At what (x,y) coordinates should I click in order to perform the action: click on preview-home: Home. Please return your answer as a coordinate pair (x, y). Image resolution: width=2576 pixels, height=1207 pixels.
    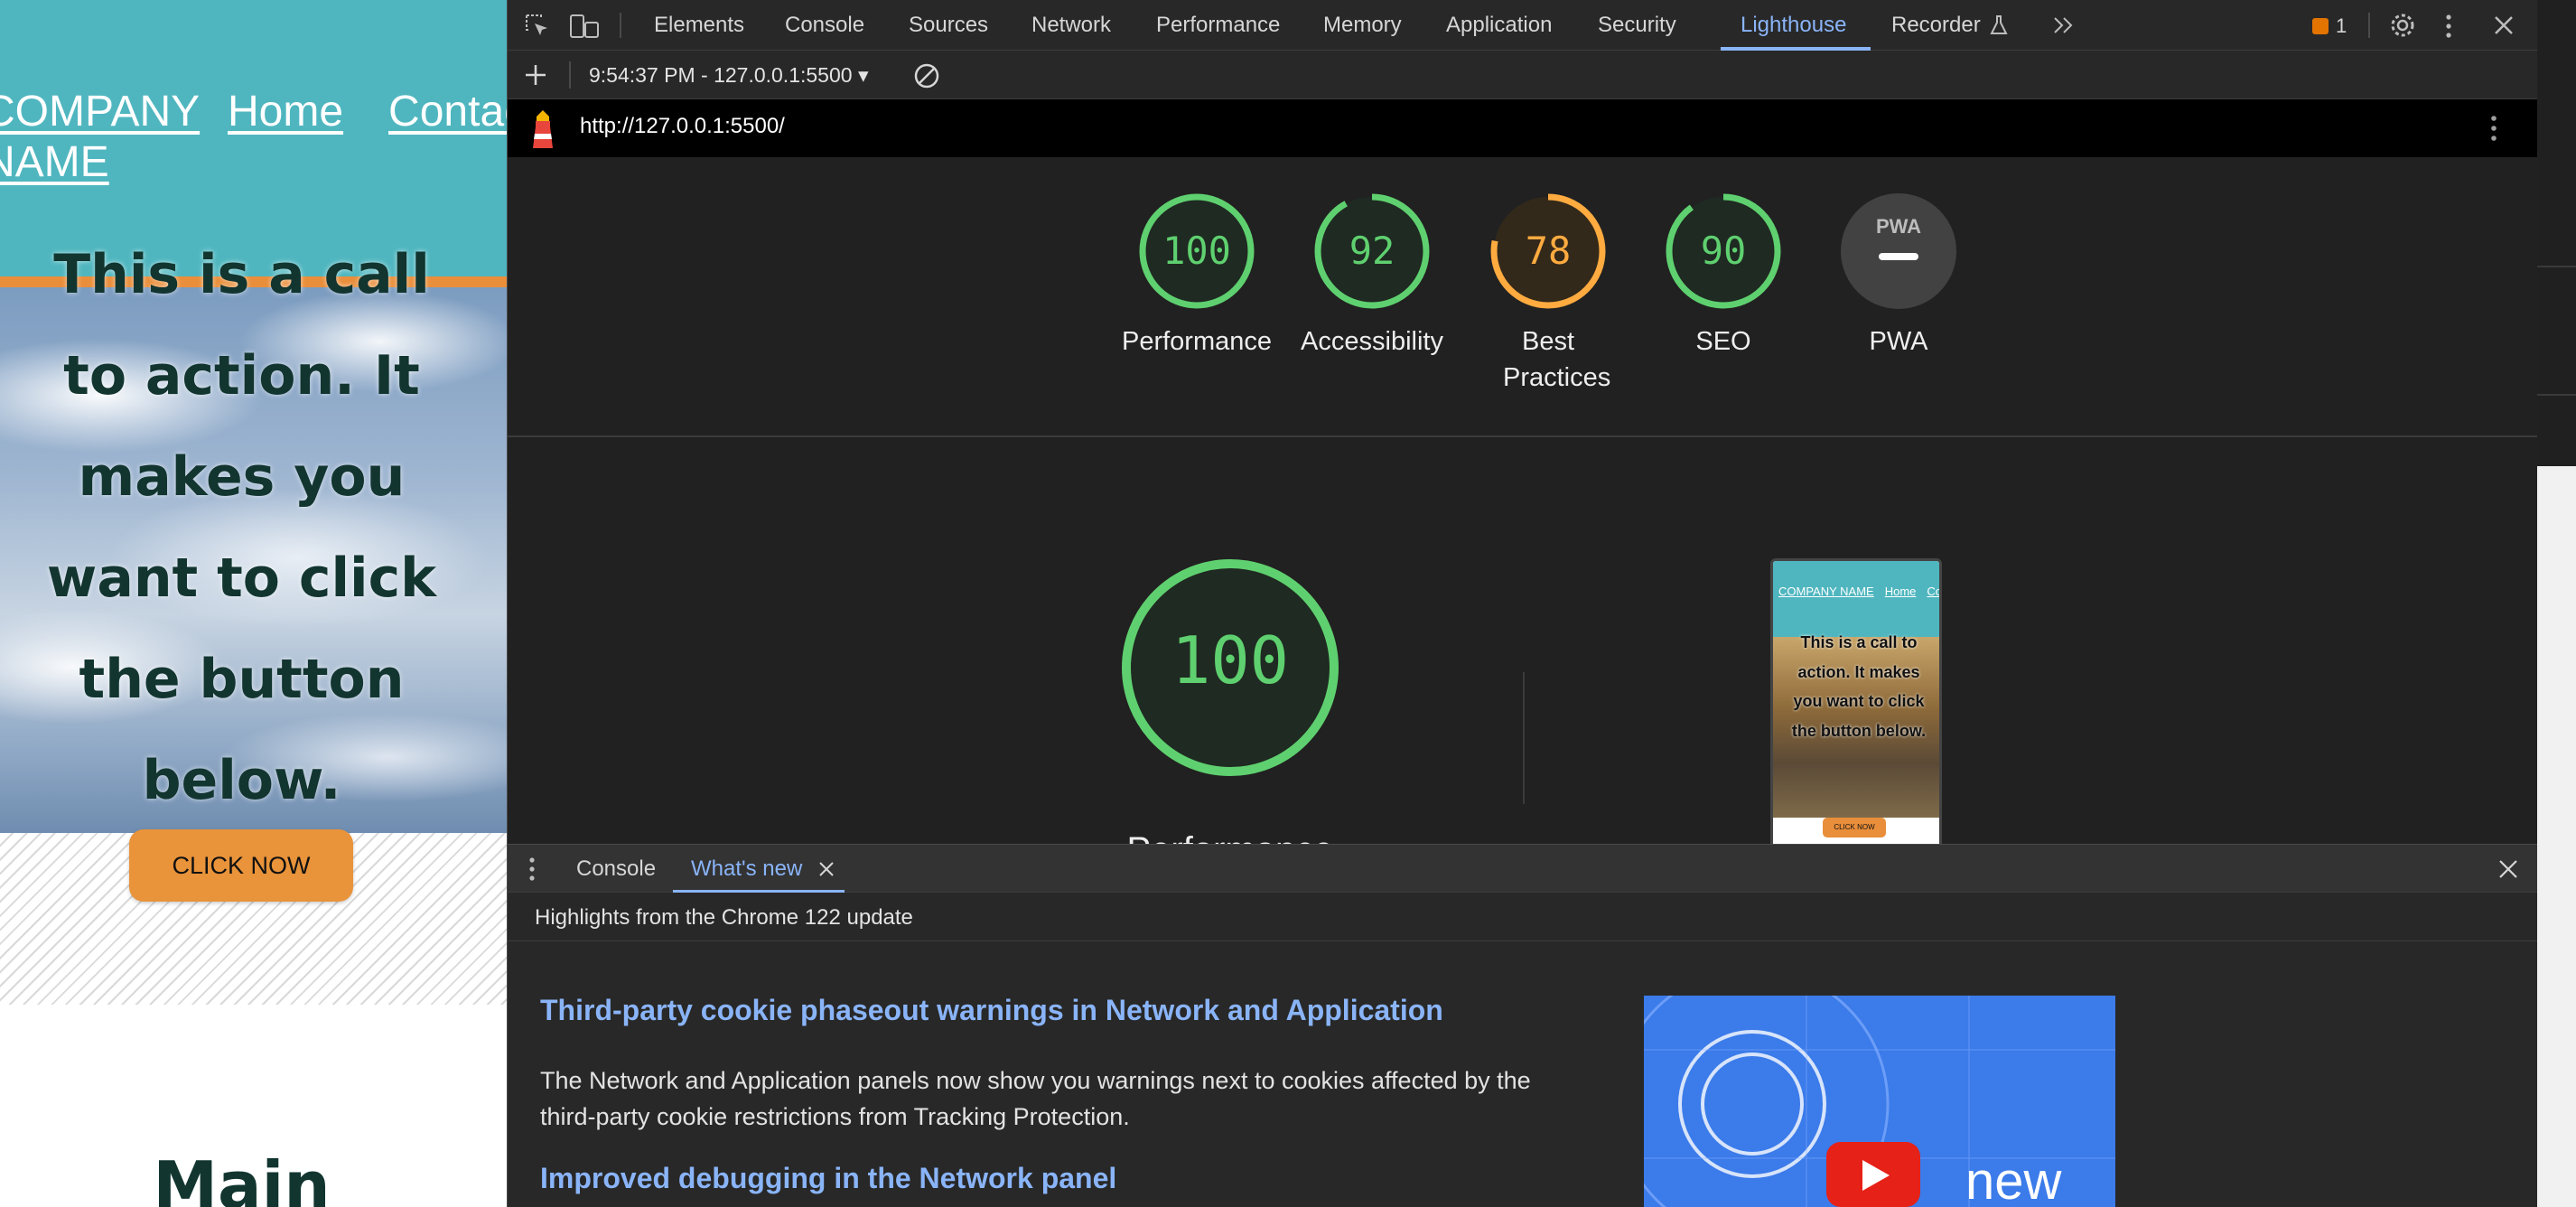
    Looking at the image, I should click on (1900, 591).